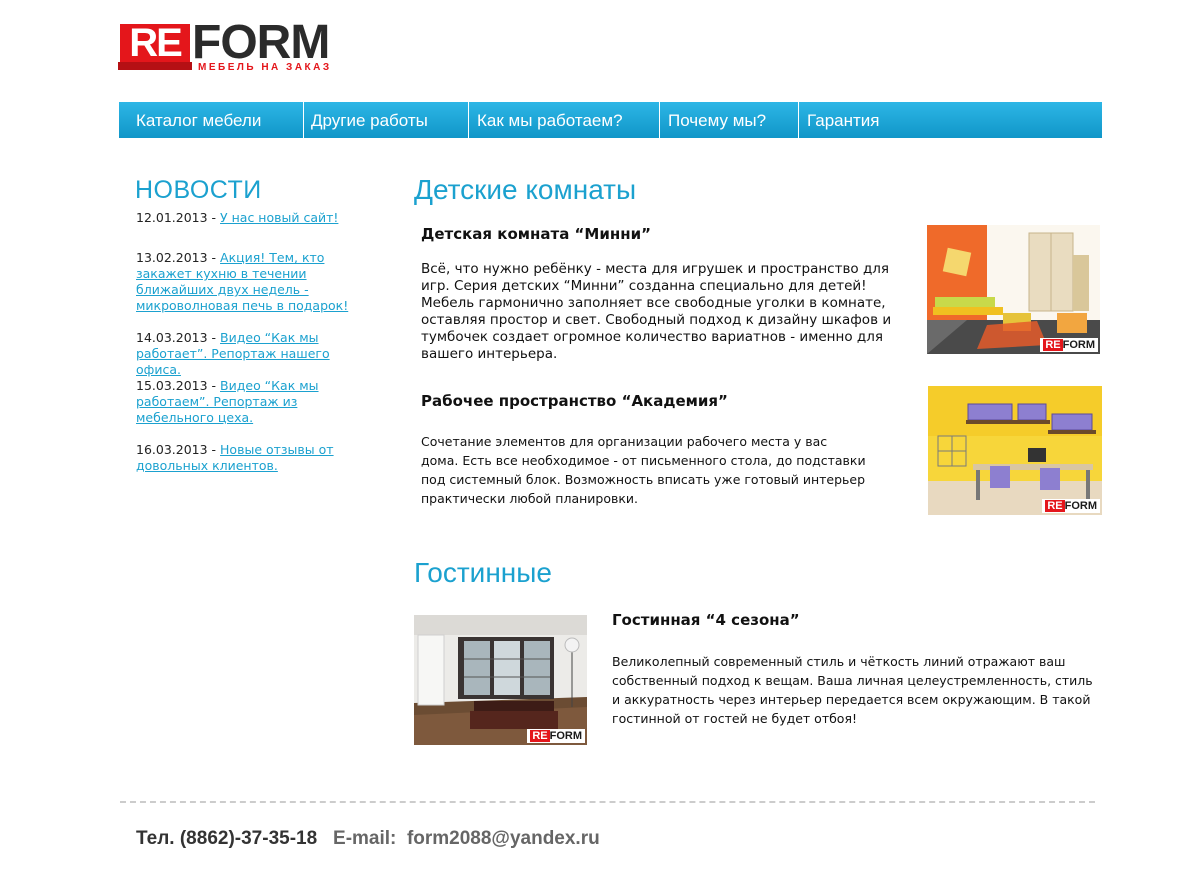 The image size is (1200, 877). Describe the element at coordinates (248, 838) in the screenshot. I see `phone-number: (8862)-37-35-18` at that location.